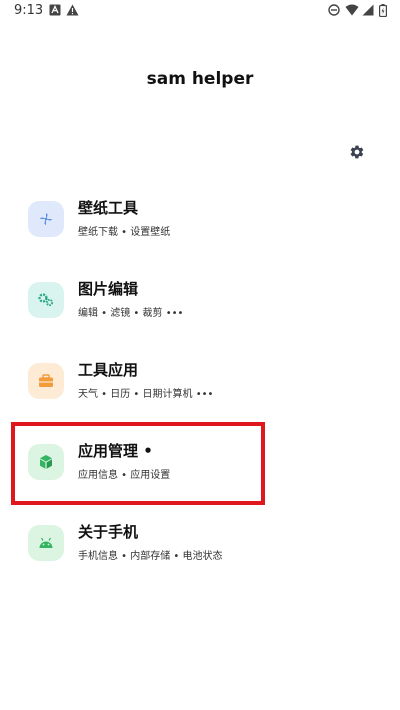 The width and height of the screenshot is (400, 710). What do you see at coordinates (200, 543) in the screenshot?
I see `menu-item-about-phone: 关于手机 手机信息 • 内部存储 • 电池状态` at bounding box center [200, 543].